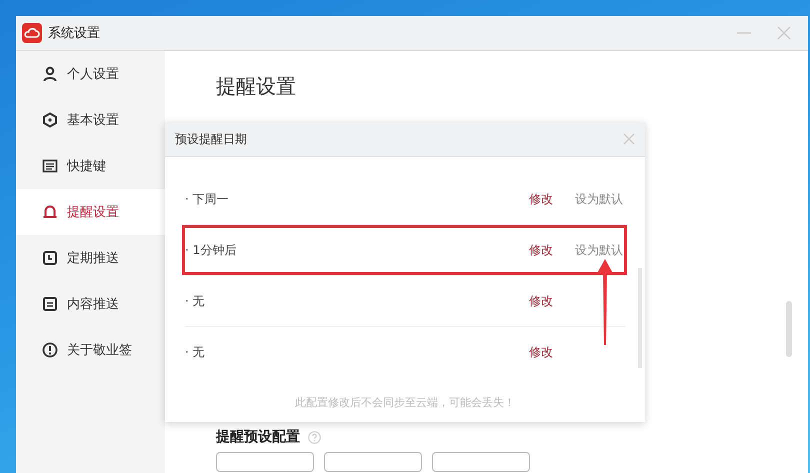  I want to click on info-icon, so click(50, 350).